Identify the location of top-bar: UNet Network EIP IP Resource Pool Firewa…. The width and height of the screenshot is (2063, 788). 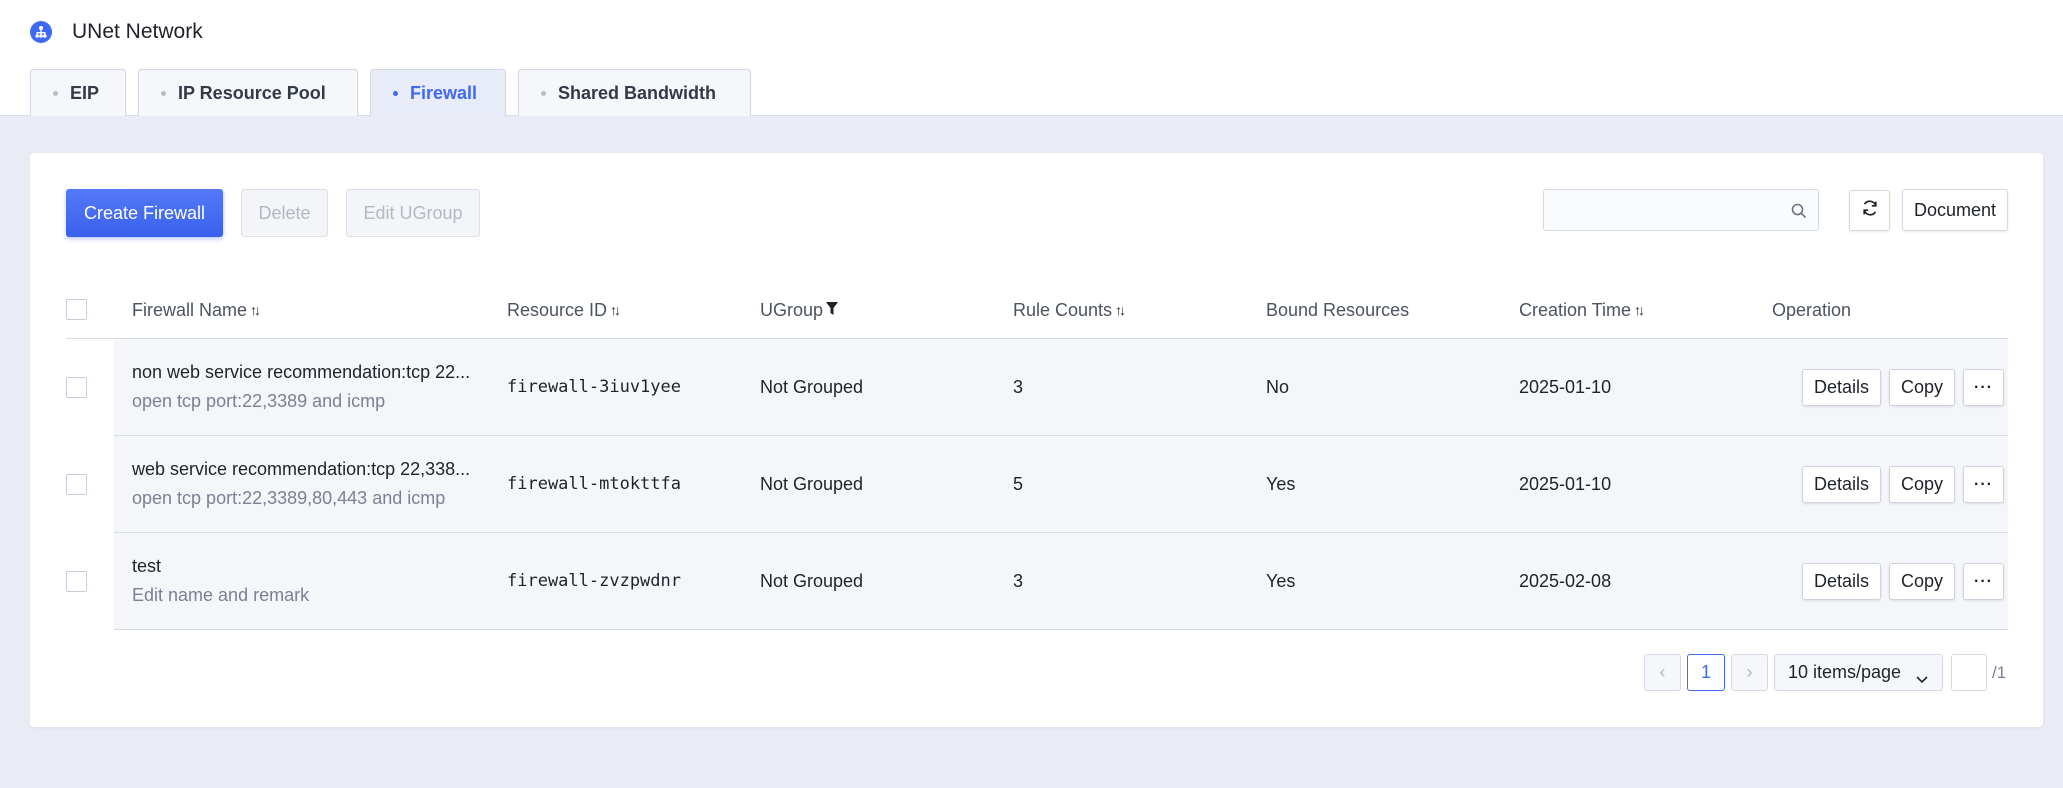
(1031, 58).